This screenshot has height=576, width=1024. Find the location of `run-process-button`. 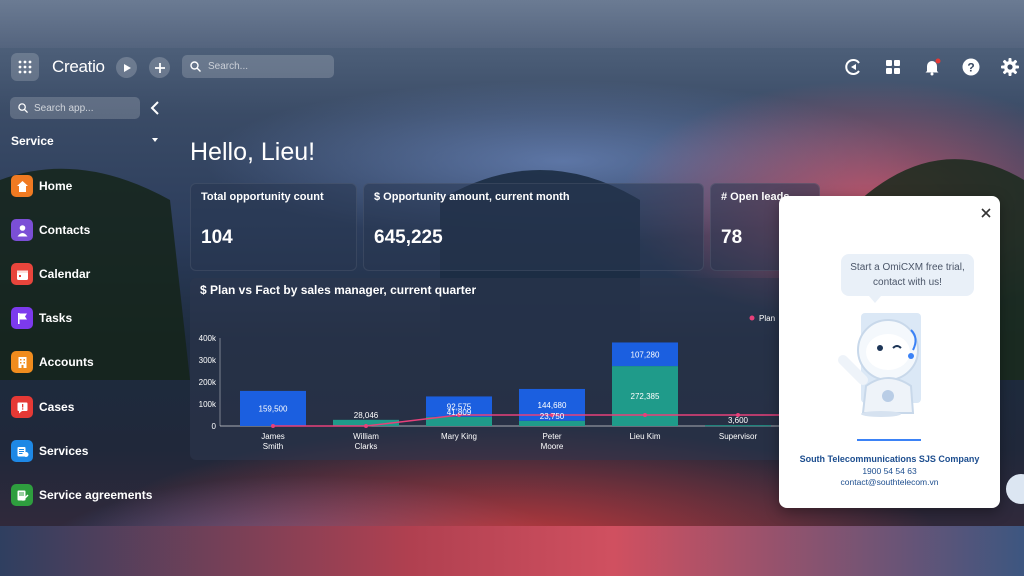

run-process-button is located at coordinates (126, 67).